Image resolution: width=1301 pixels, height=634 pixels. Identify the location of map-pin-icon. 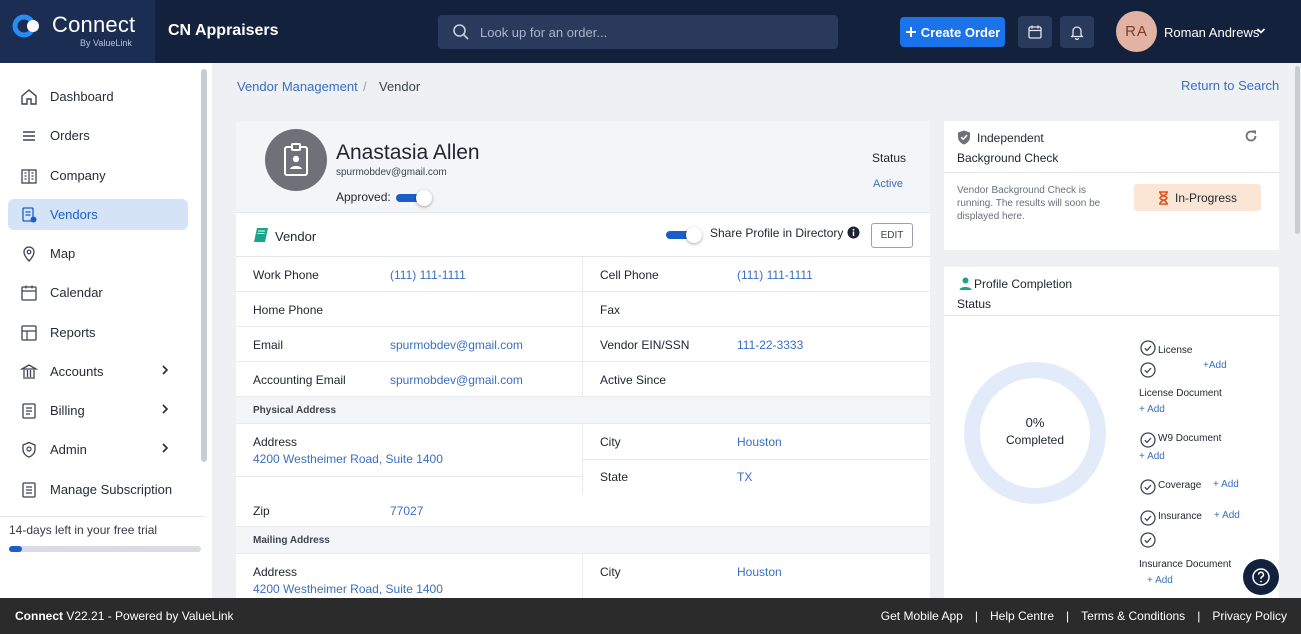
(29, 254).